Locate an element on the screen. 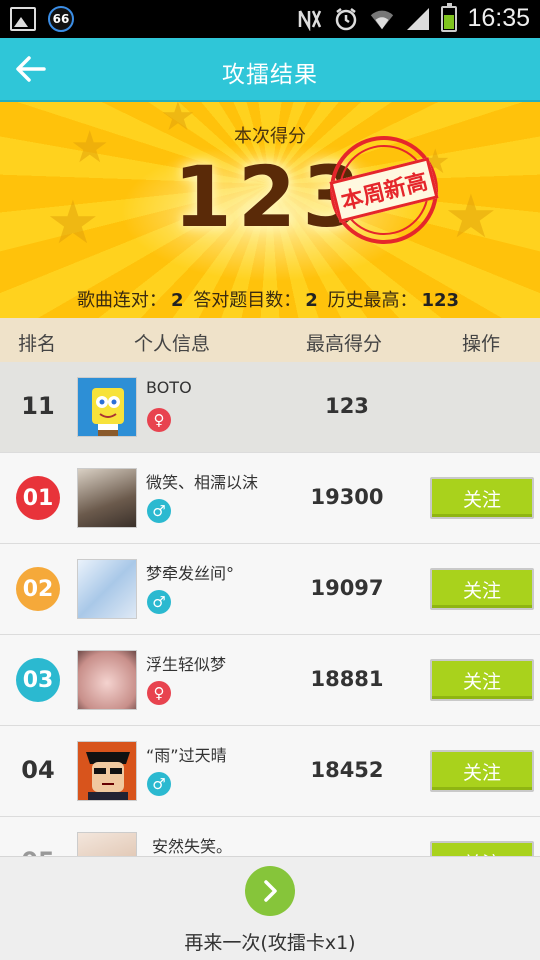  status-bar: 66 16:35 is located at coordinates (270, 19).